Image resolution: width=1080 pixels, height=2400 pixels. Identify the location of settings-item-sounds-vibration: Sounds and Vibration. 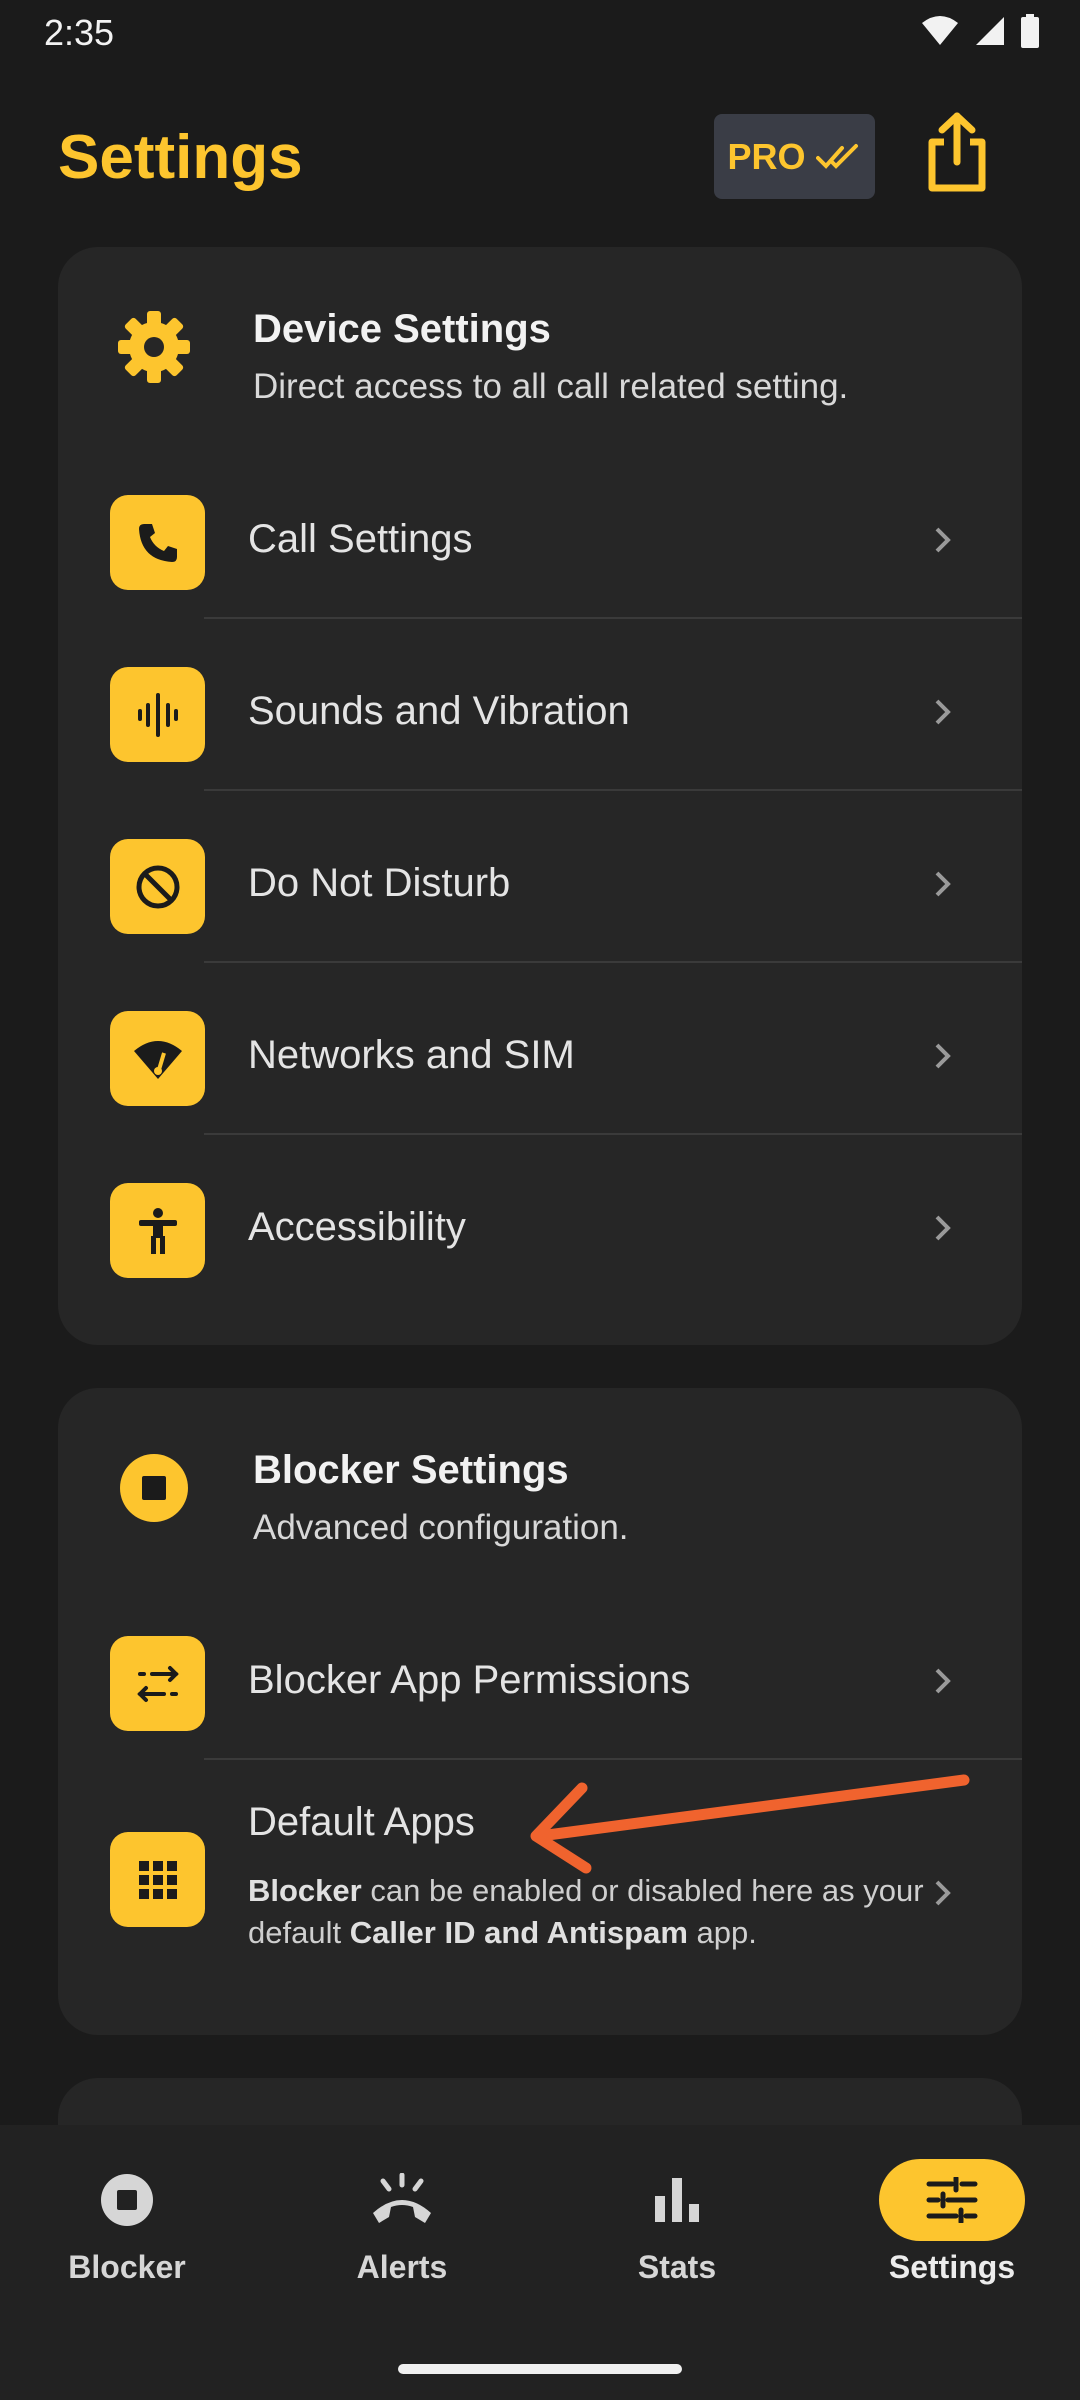
(540, 705).